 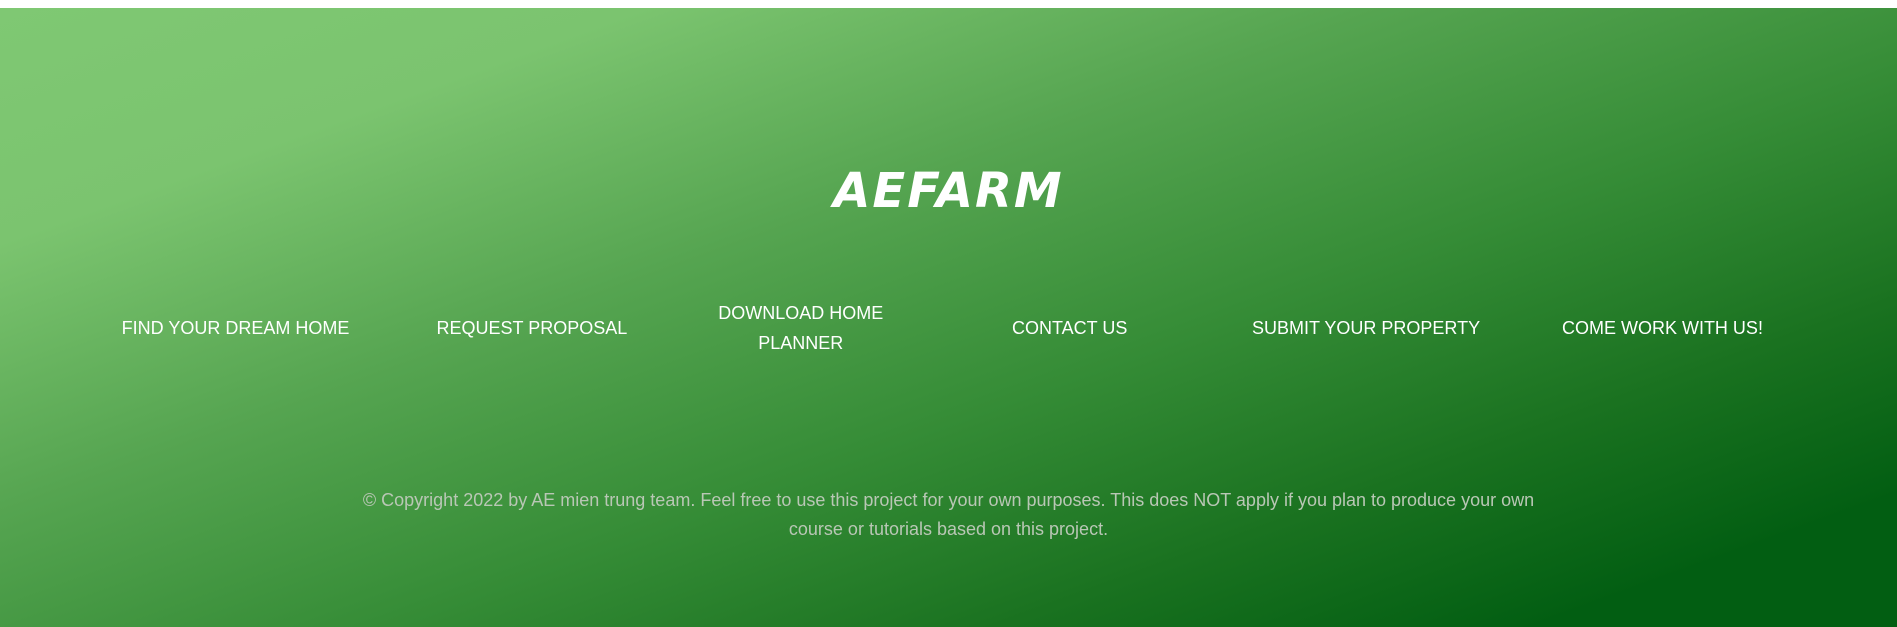 What do you see at coordinates (801, 328) in the screenshot?
I see `footer-link-download-home-planner: DOWNLOAD HOME PLANNER` at bounding box center [801, 328].